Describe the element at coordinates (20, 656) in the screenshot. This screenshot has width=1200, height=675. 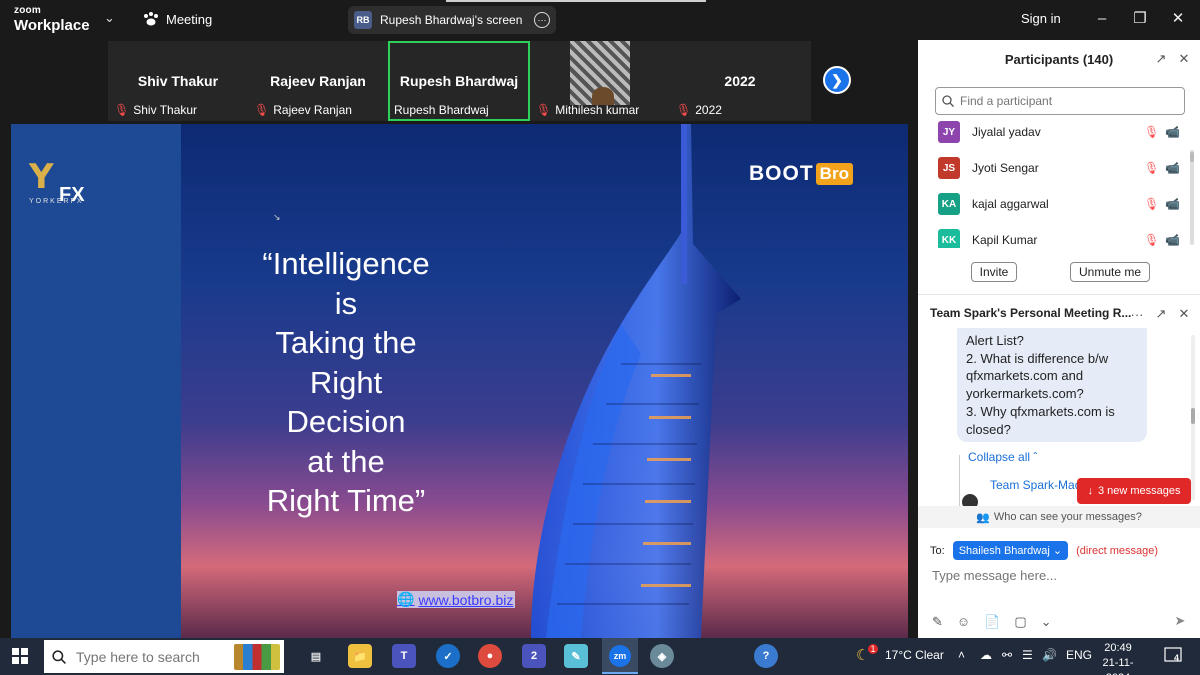
I see `windows-start-icon` at that location.